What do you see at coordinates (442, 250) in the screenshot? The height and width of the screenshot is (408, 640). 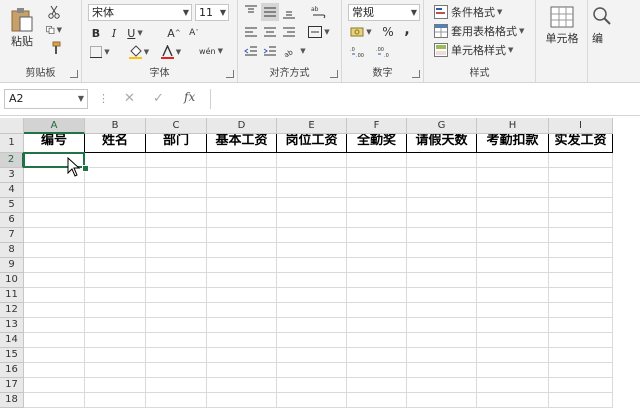 I see `cell-g8` at bounding box center [442, 250].